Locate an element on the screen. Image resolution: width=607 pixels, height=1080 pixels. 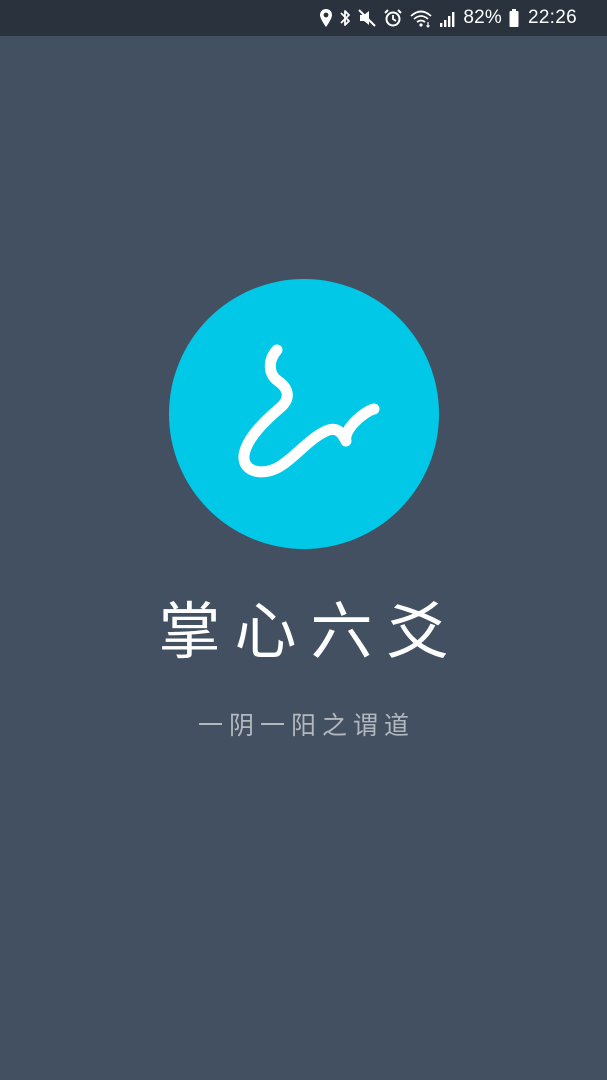
app-logo-icon is located at coordinates (309, 411).